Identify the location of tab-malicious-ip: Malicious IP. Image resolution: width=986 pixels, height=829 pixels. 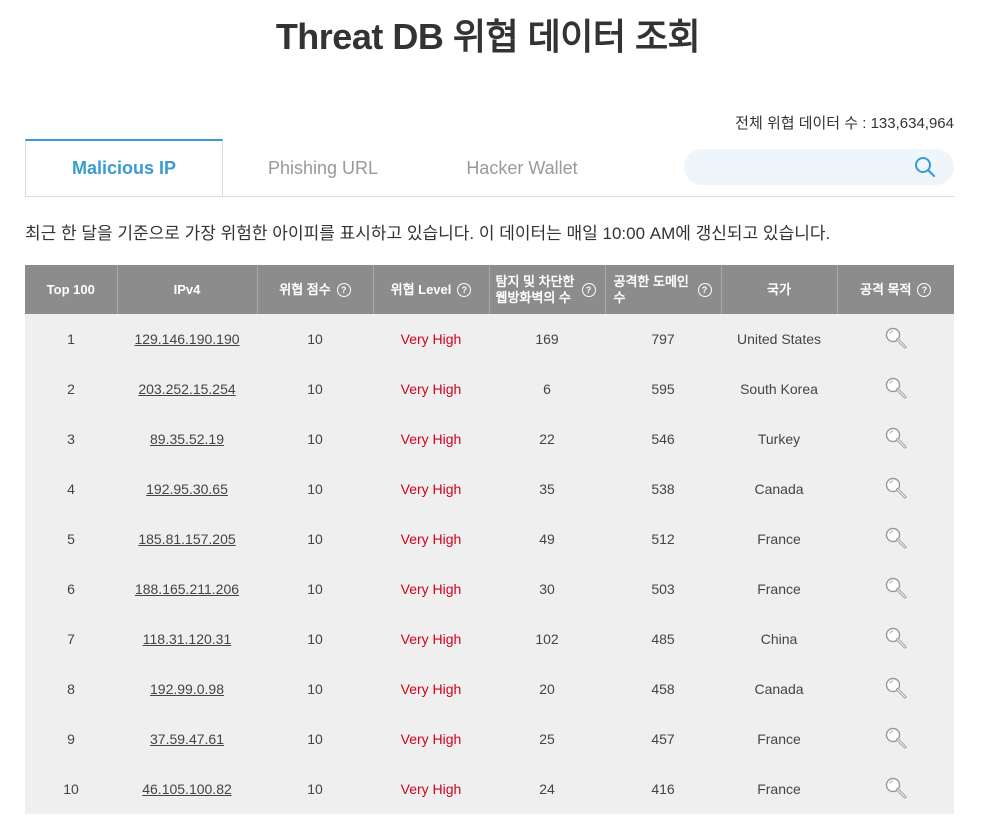
(124, 167).